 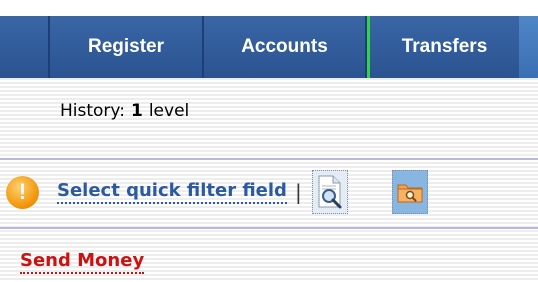 I want to click on history-indicator: History: 1 level, so click(x=124, y=111).